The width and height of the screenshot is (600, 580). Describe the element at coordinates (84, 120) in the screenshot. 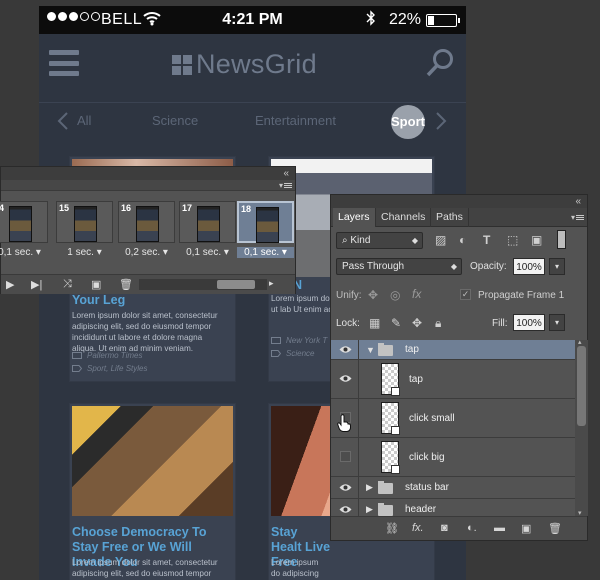

I see `tab-all: All` at that location.